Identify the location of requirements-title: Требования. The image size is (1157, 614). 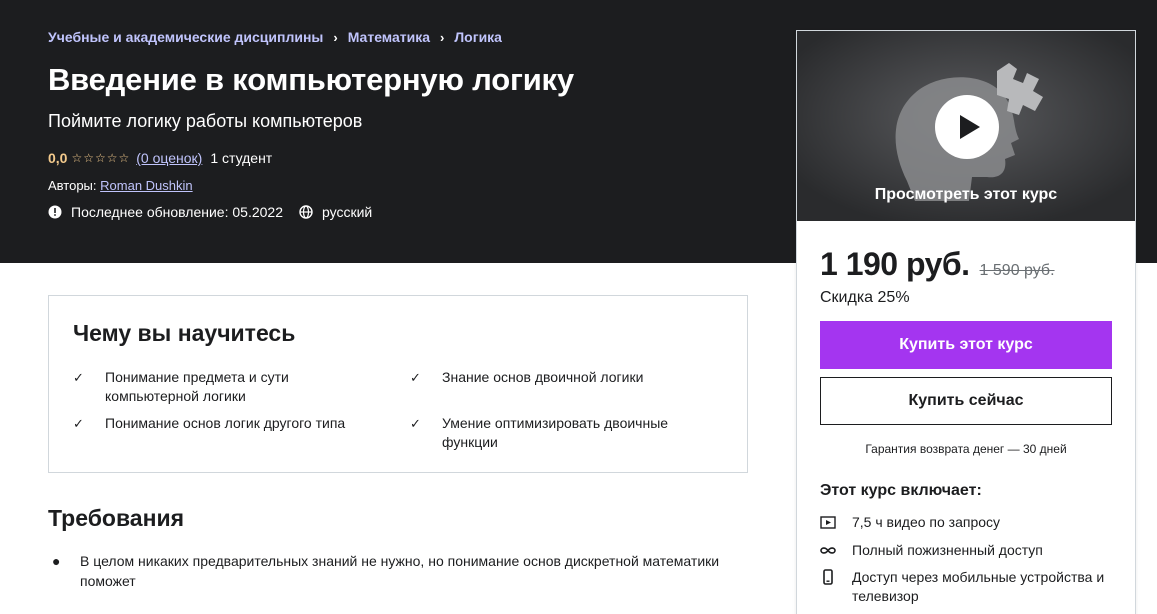
(116, 518).